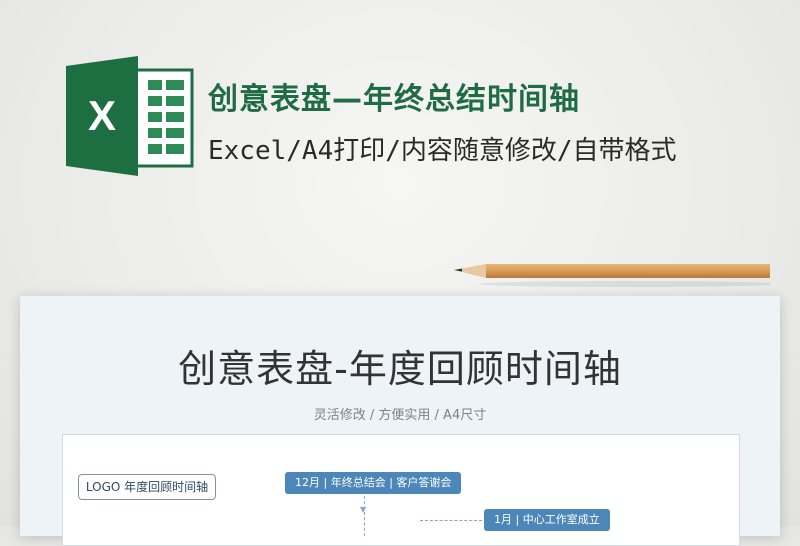 The height and width of the screenshot is (546, 800). I want to click on sheet-subtitle: 灵活修改 / 方便实用 / A4尺寸, so click(400, 415).